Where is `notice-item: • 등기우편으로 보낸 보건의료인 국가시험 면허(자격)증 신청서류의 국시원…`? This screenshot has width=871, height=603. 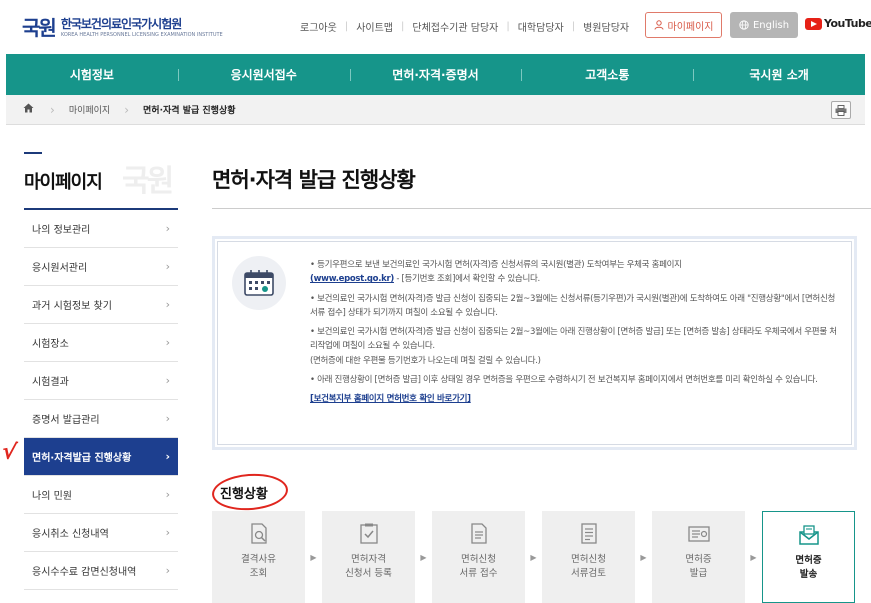
notice-item: • 등기우편으로 보낸 보건의료인 국가시험 면허(자격)증 신청서류의 국시원… is located at coordinates (496, 272).